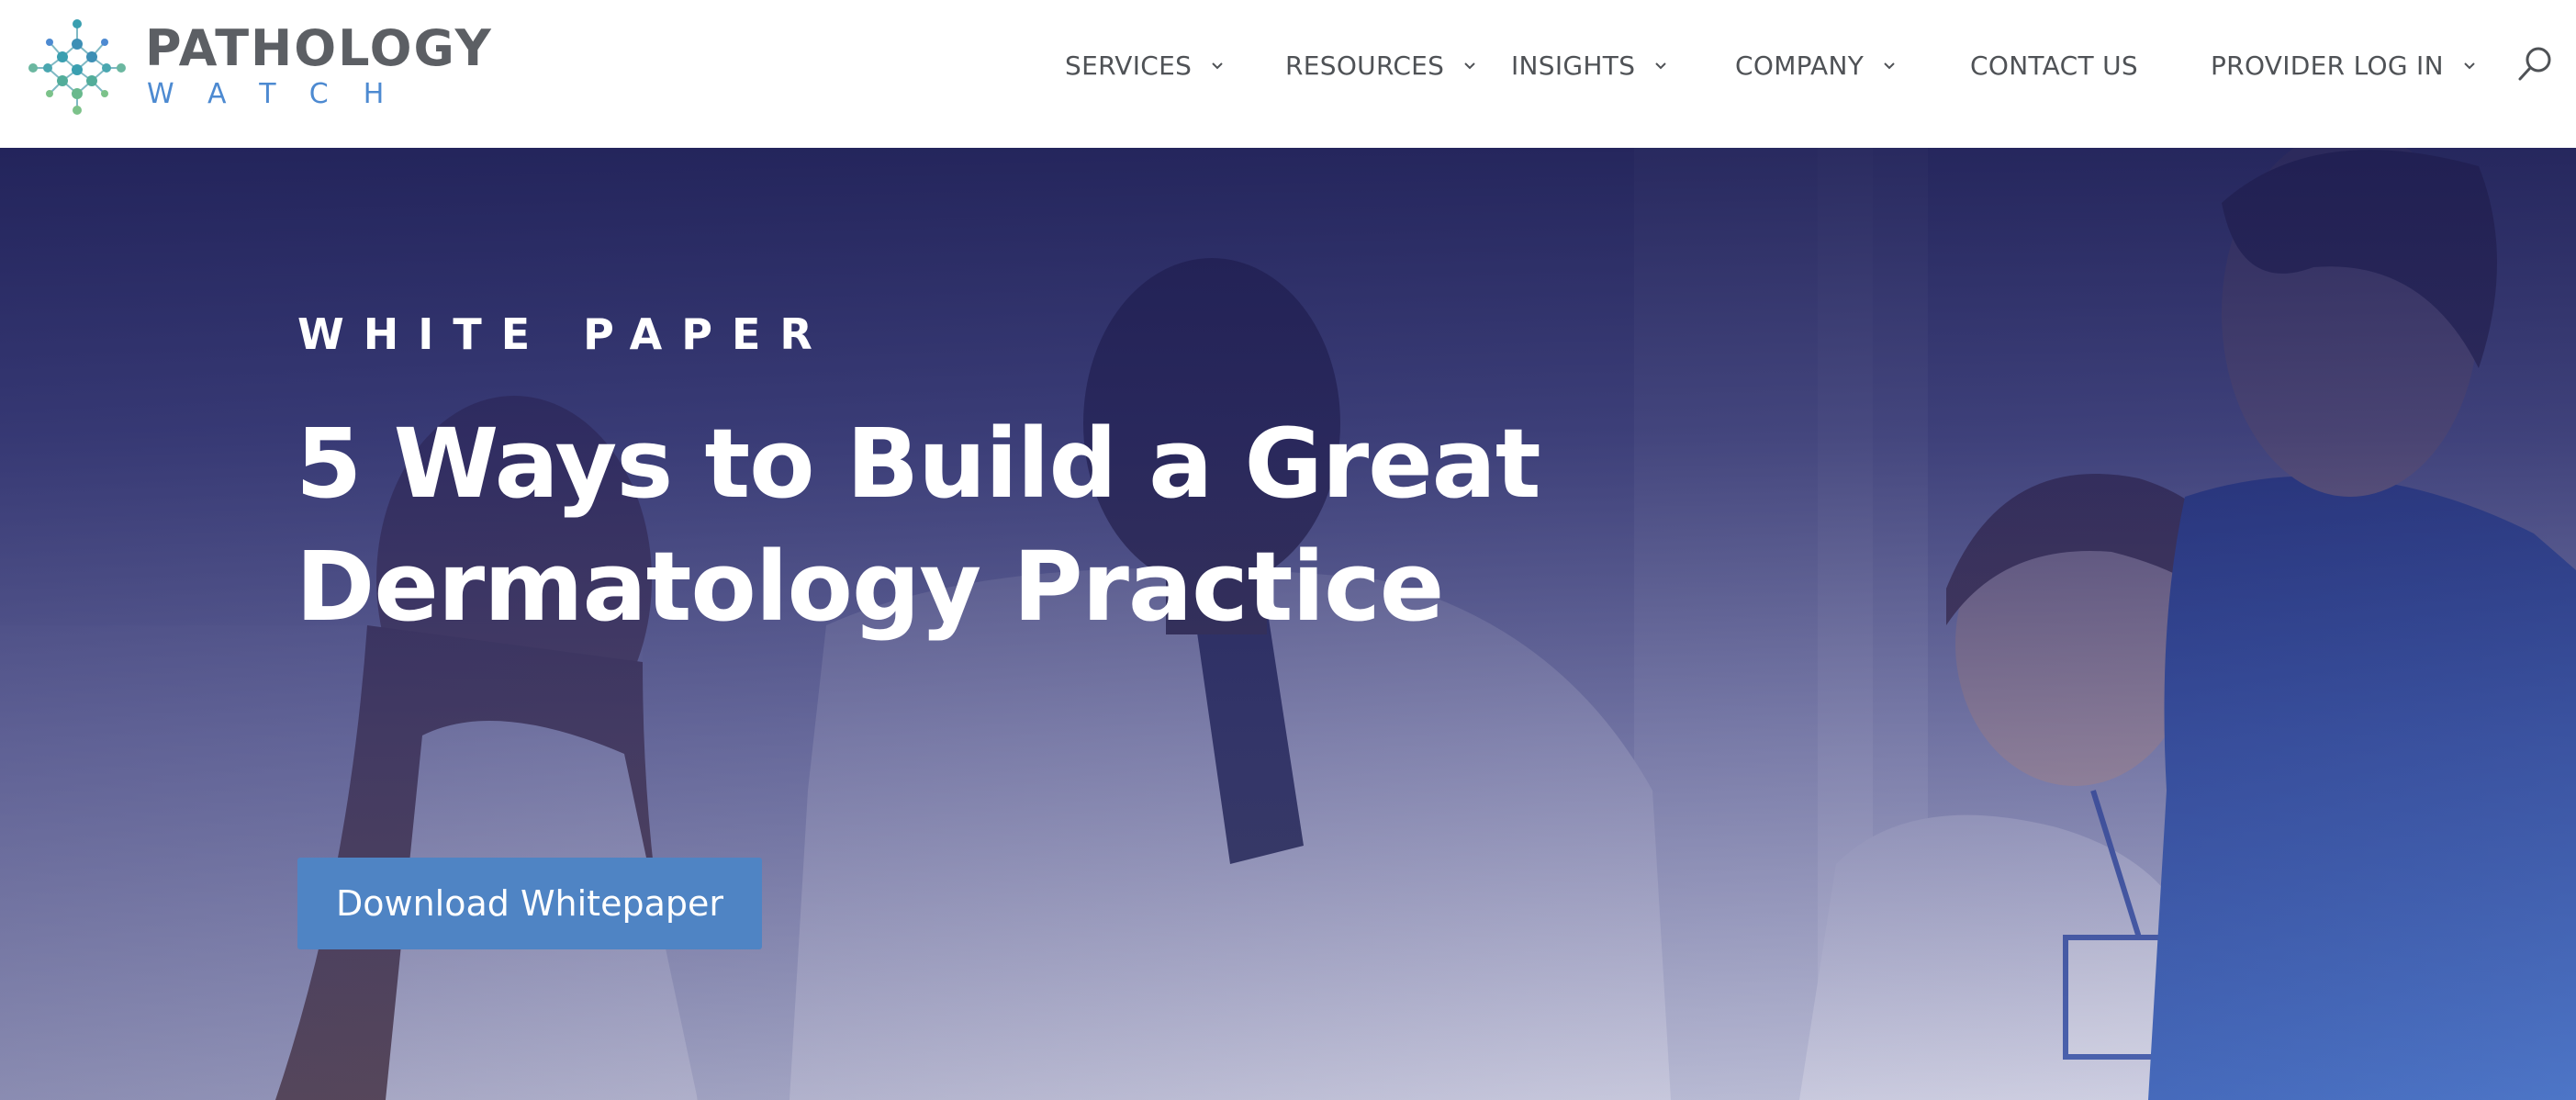  Describe the element at coordinates (564, 334) in the screenshot. I see `hero-eyebrow: WHITE PAPER` at that location.